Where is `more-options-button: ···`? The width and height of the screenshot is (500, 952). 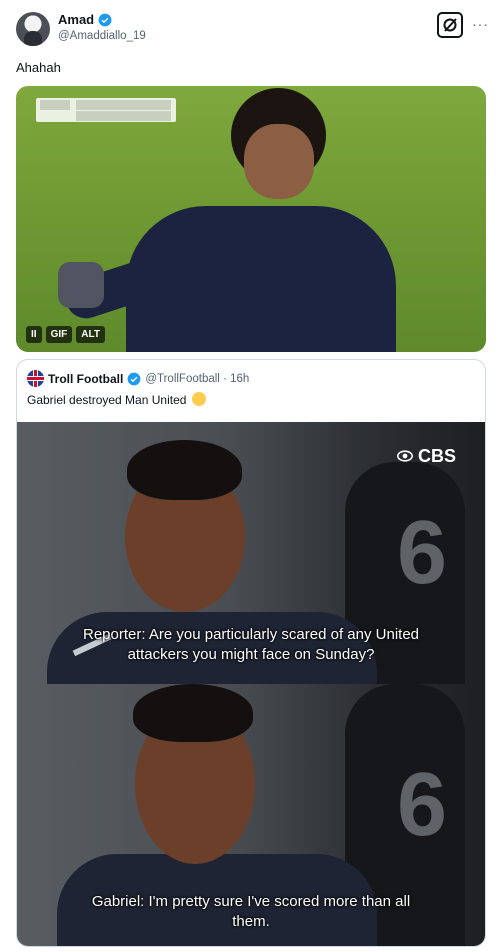 more-options-button: ··· is located at coordinates (480, 24).